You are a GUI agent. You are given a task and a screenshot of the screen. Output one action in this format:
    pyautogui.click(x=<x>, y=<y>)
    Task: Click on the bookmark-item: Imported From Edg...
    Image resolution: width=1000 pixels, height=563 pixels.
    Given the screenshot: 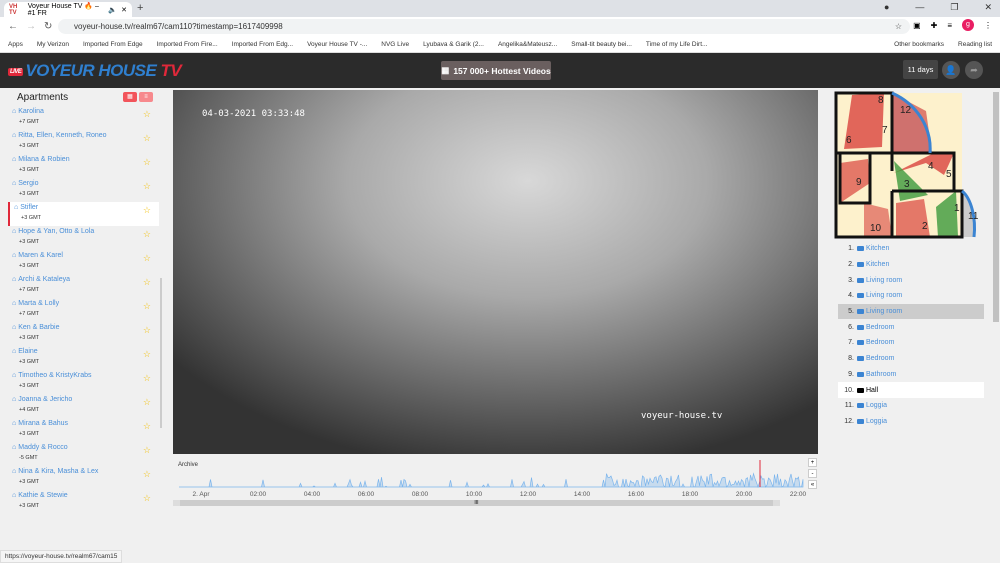 What is the action you would take?
    pyautogui.click(x=262, y=44)
    